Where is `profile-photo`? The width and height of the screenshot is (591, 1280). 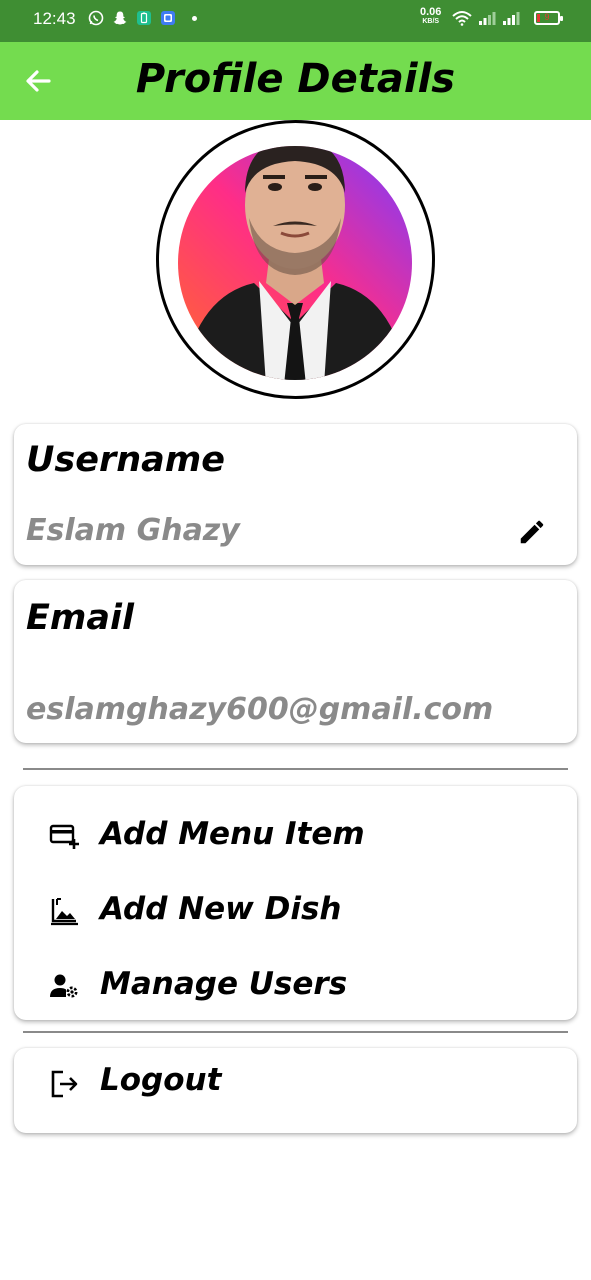
profile-photo is located at coordinates (295, 263).